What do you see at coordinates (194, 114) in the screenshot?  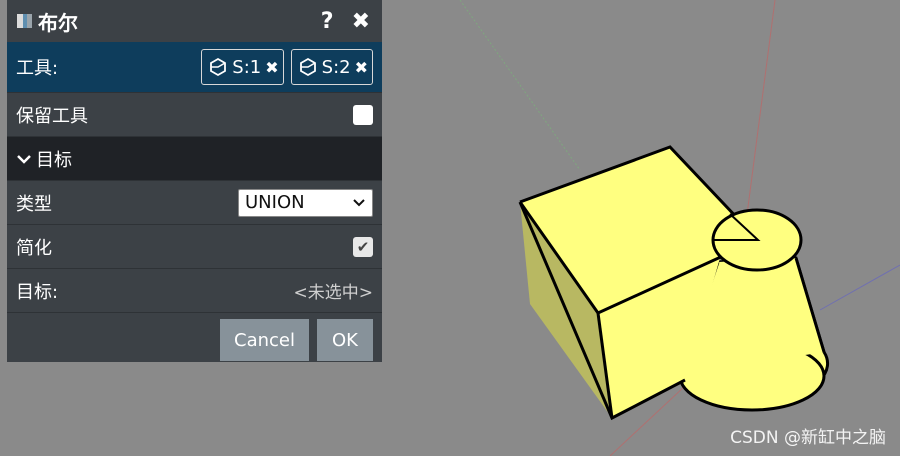 I see `keep-tools-row: 保留工具` at bounding box center [194, 114].